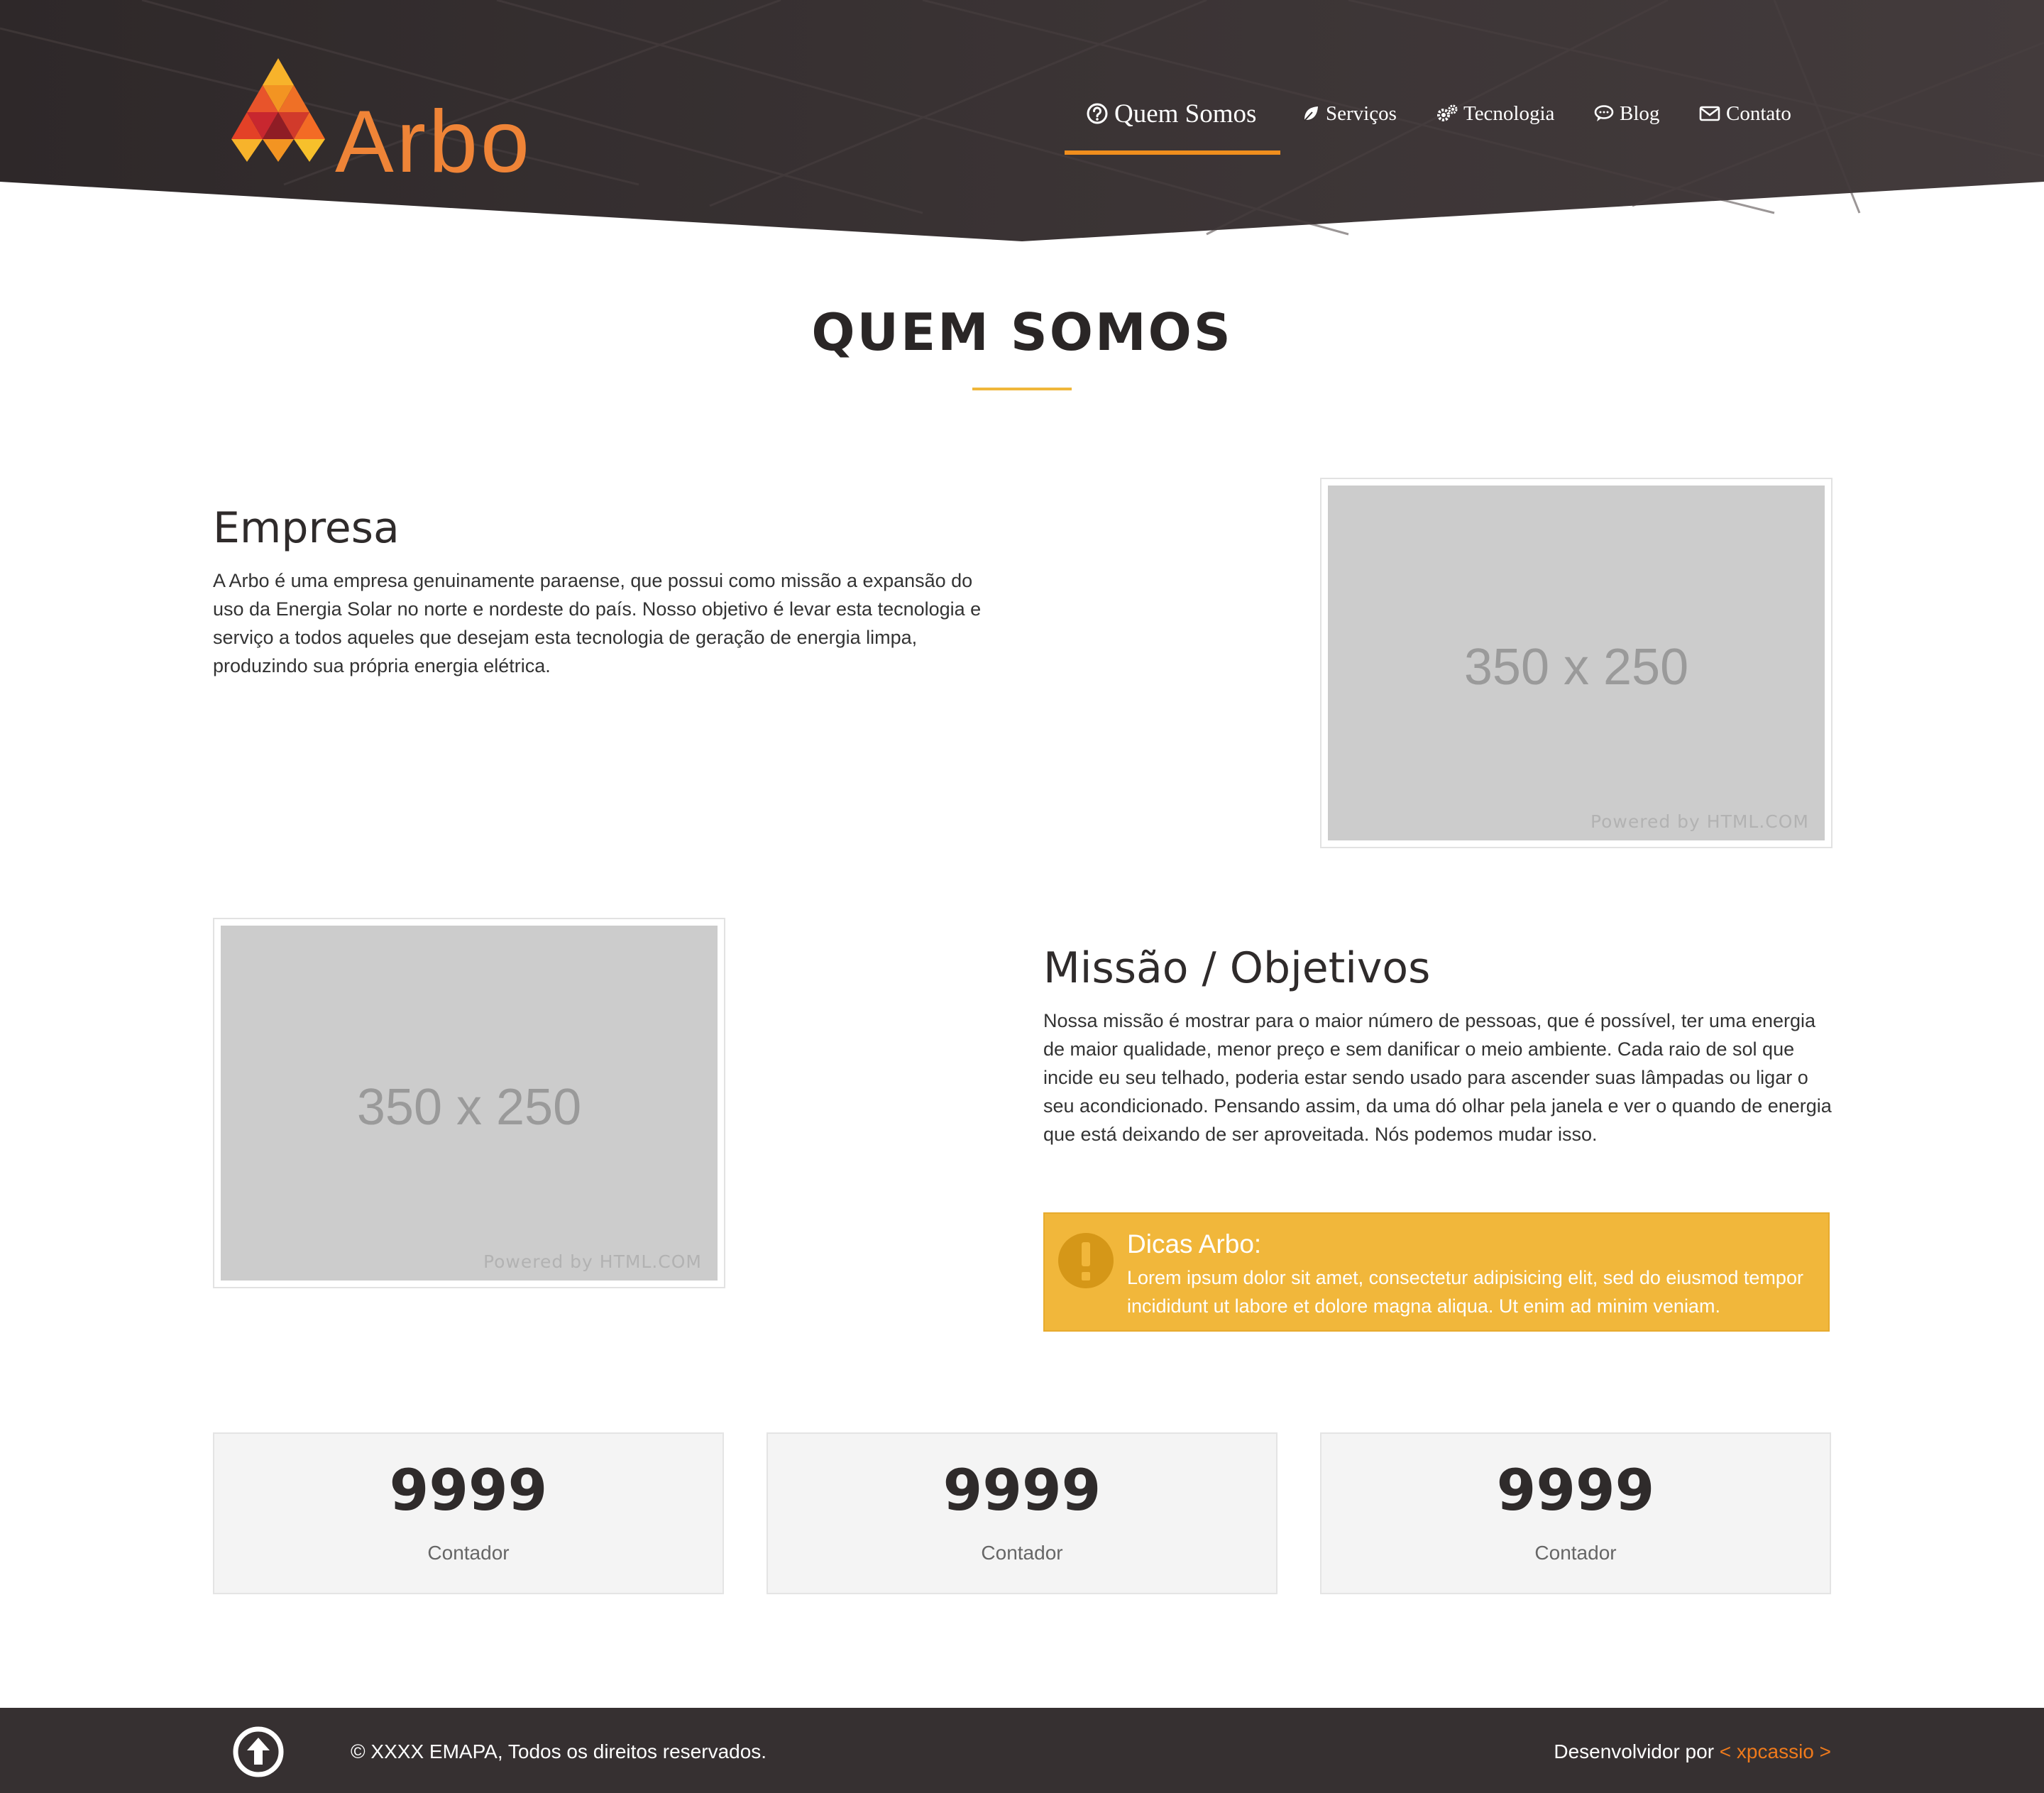 The image size is (2044, 1793). What do you see at coordinates (1022, 389) in the screenshot?
I see `title-divider` at bounding box center [1022, 389].